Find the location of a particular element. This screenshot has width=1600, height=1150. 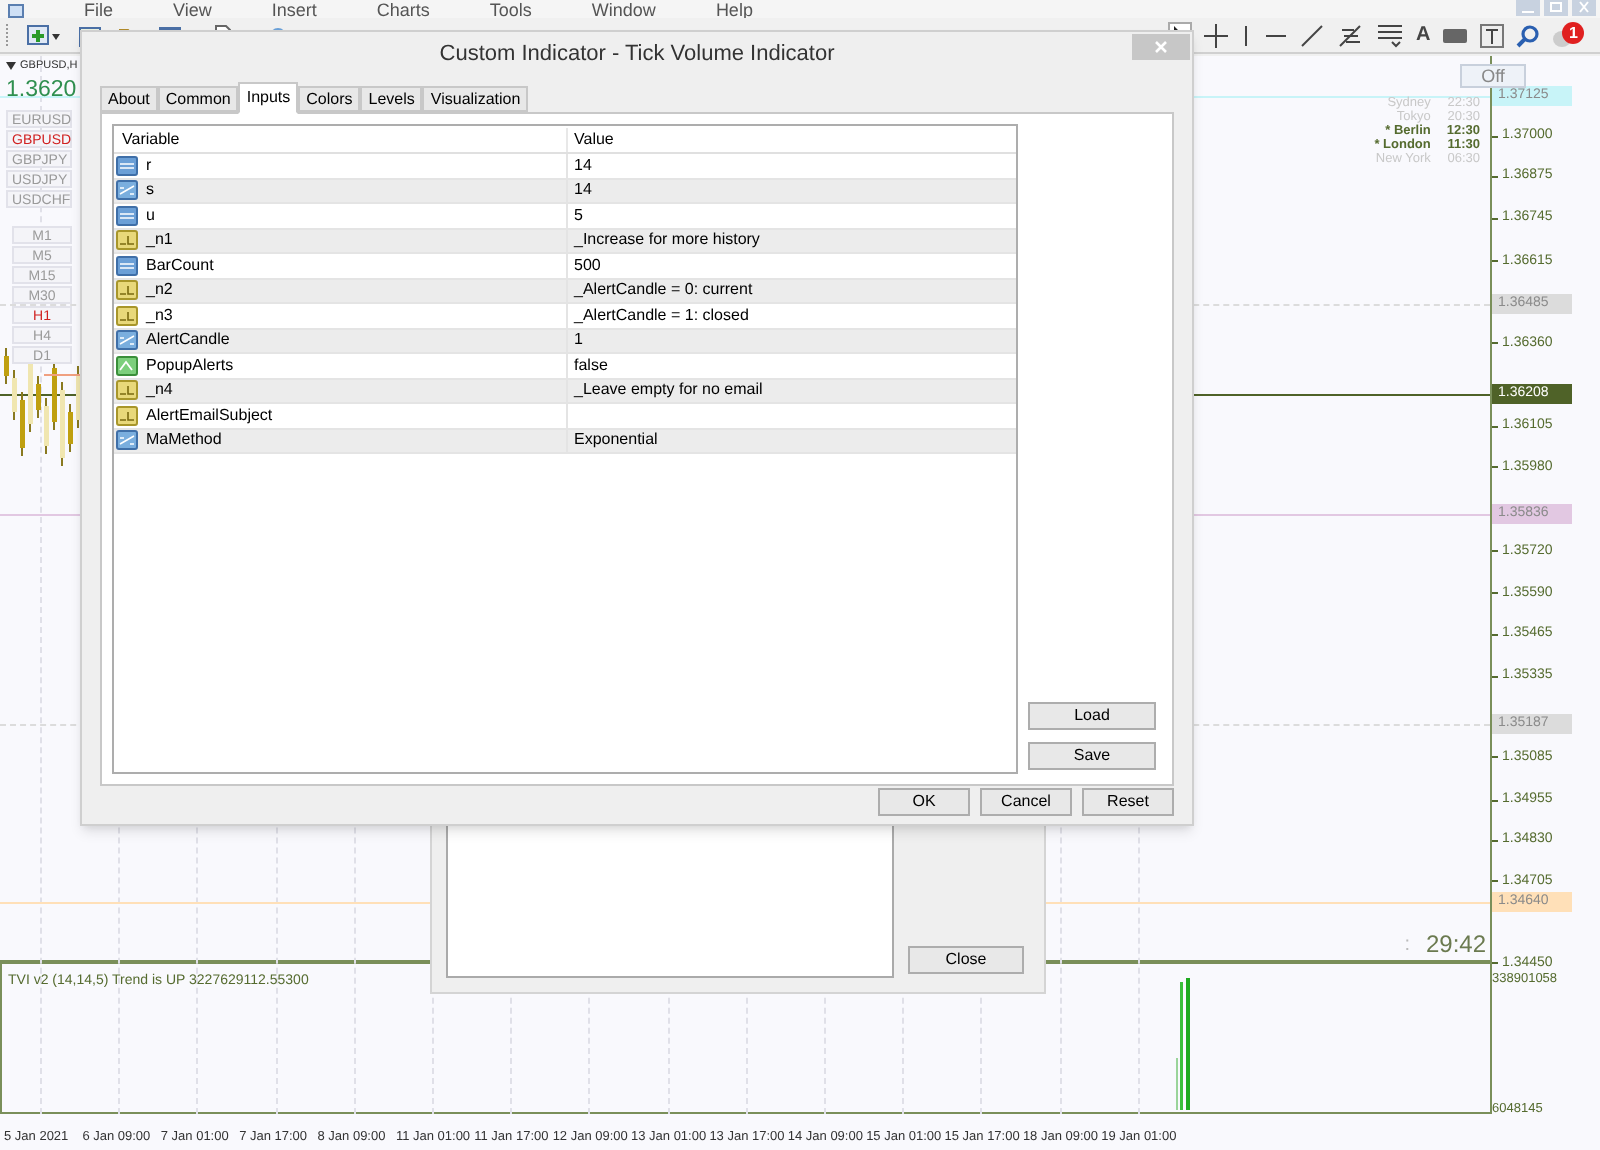

text-tool-label: A is located at coordinates (1423, 35).